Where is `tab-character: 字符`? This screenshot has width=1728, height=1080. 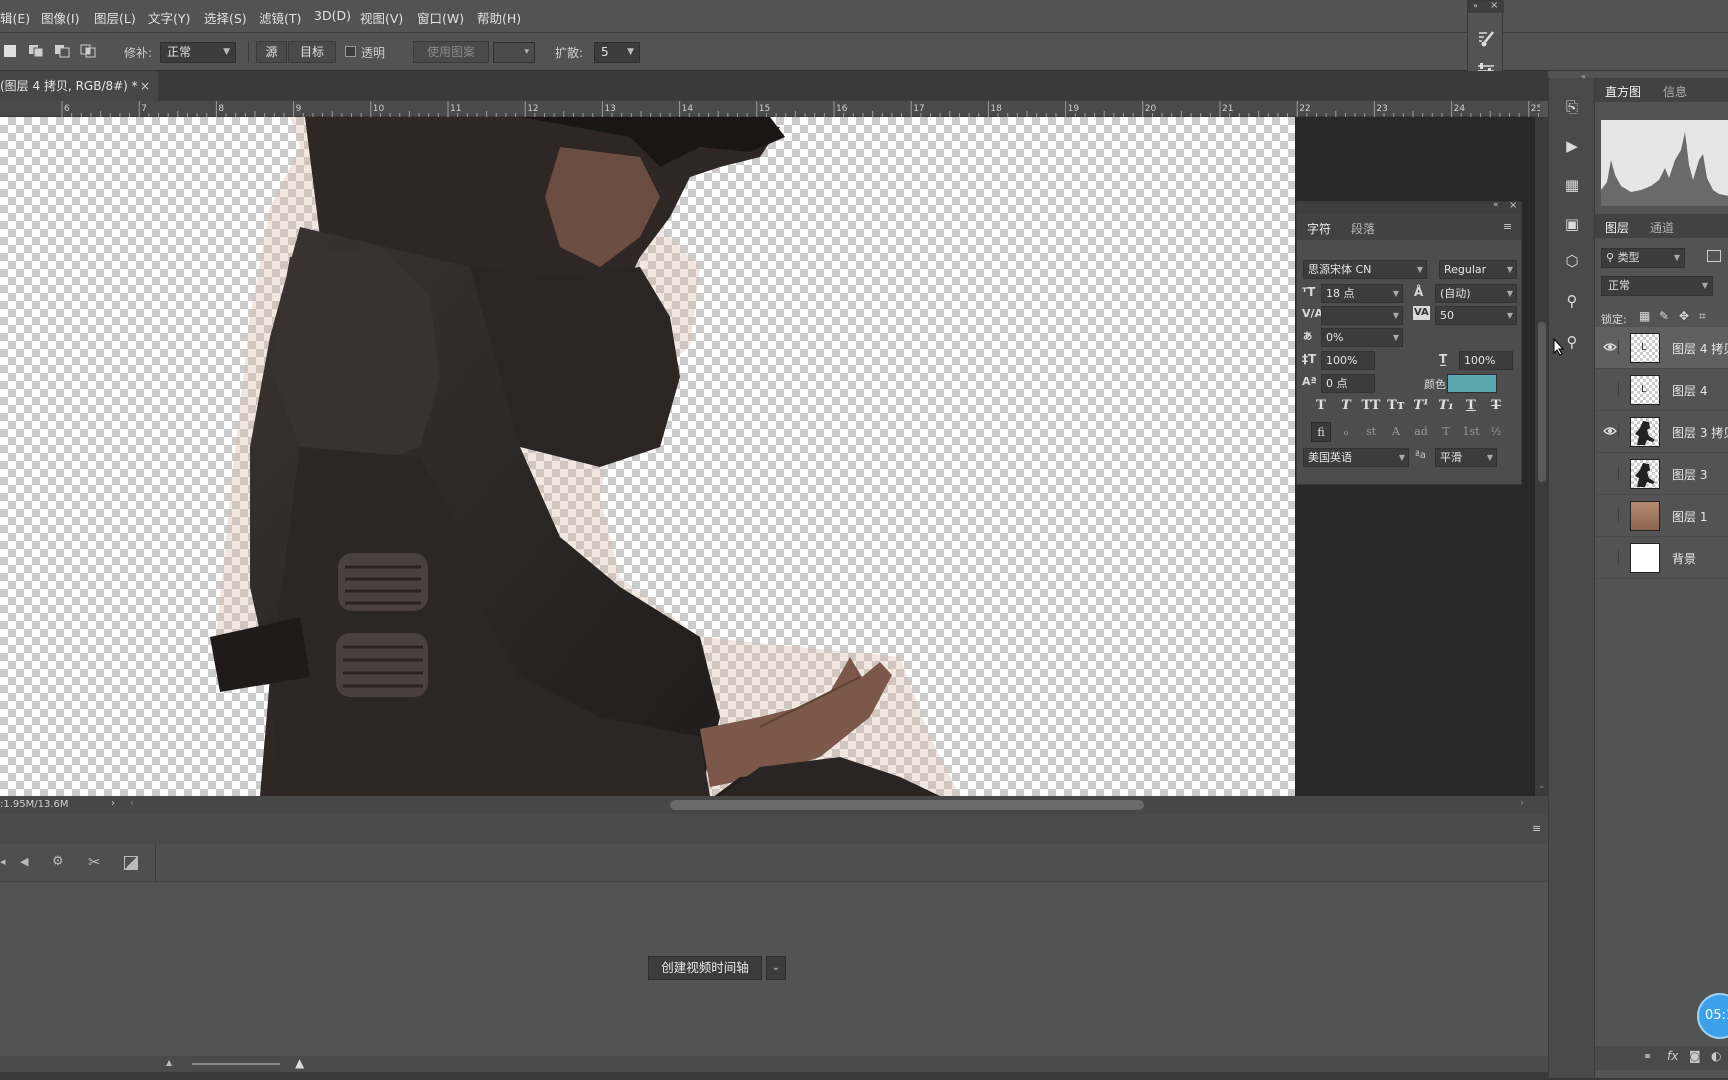 tab-character: 字符 is located at coordinates (1319, 228).